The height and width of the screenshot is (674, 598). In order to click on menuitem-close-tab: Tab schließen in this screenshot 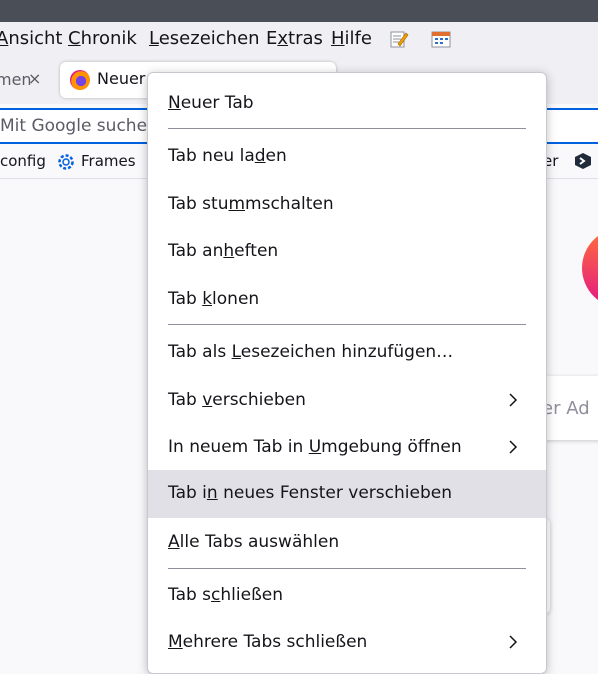, I will do `click(347, 596)`.